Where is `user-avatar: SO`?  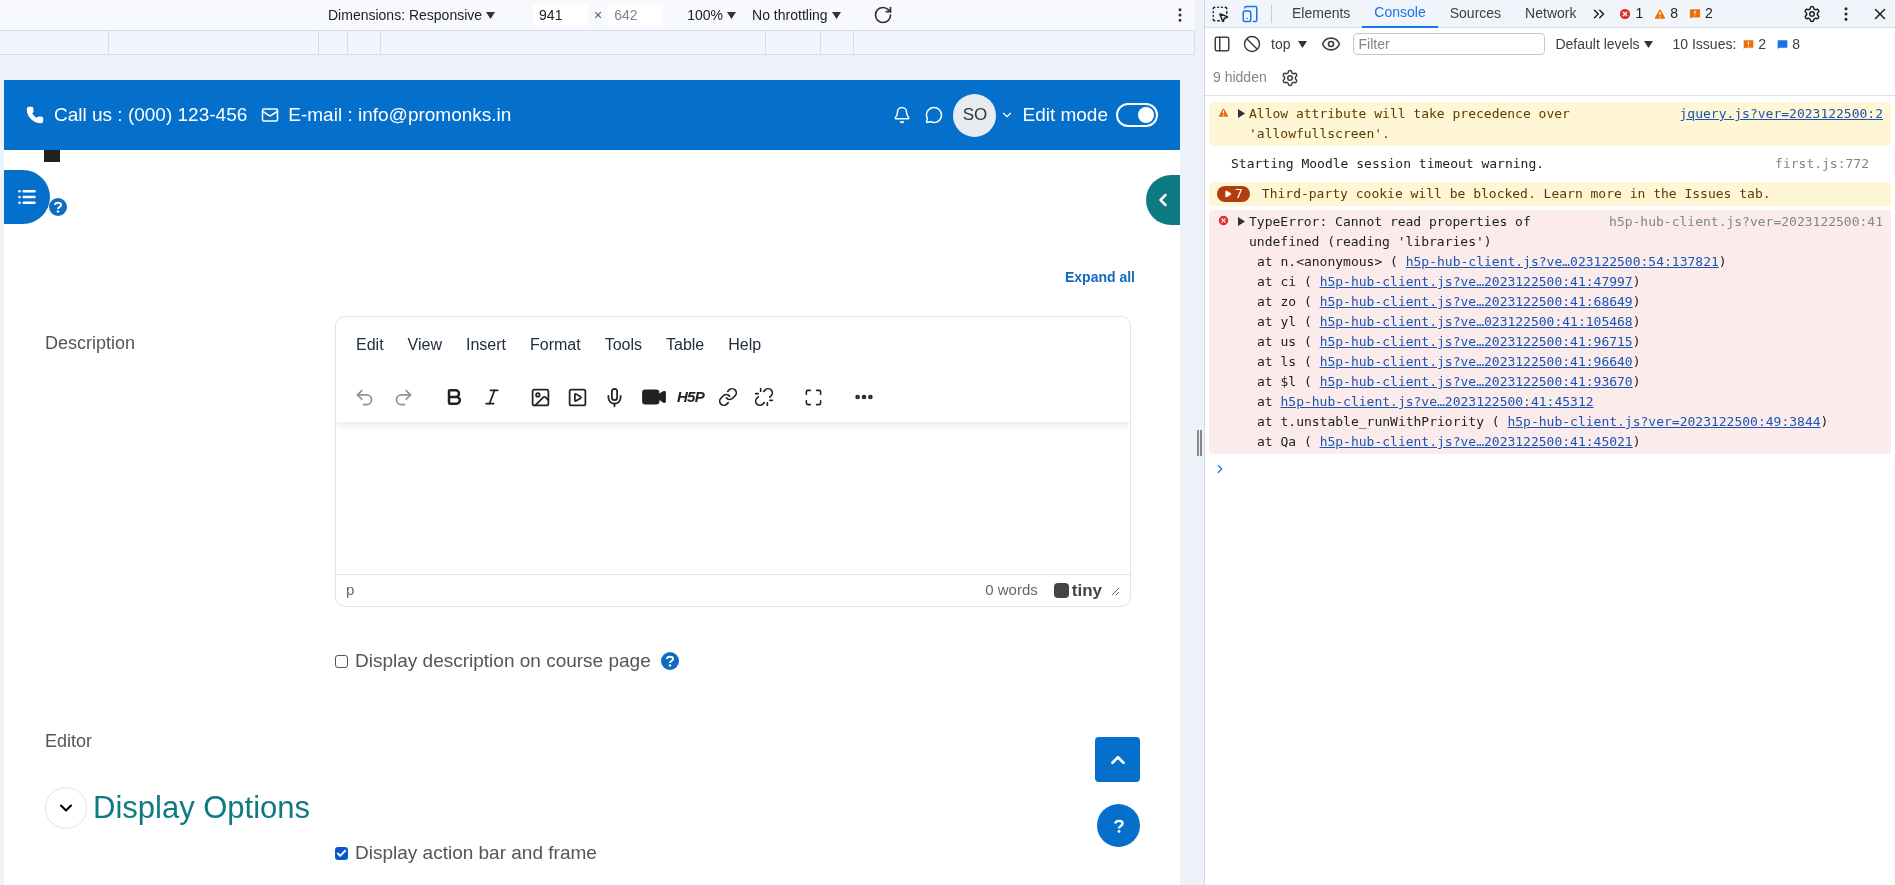
user-avatar: SO is located at coordinates (975, 115).